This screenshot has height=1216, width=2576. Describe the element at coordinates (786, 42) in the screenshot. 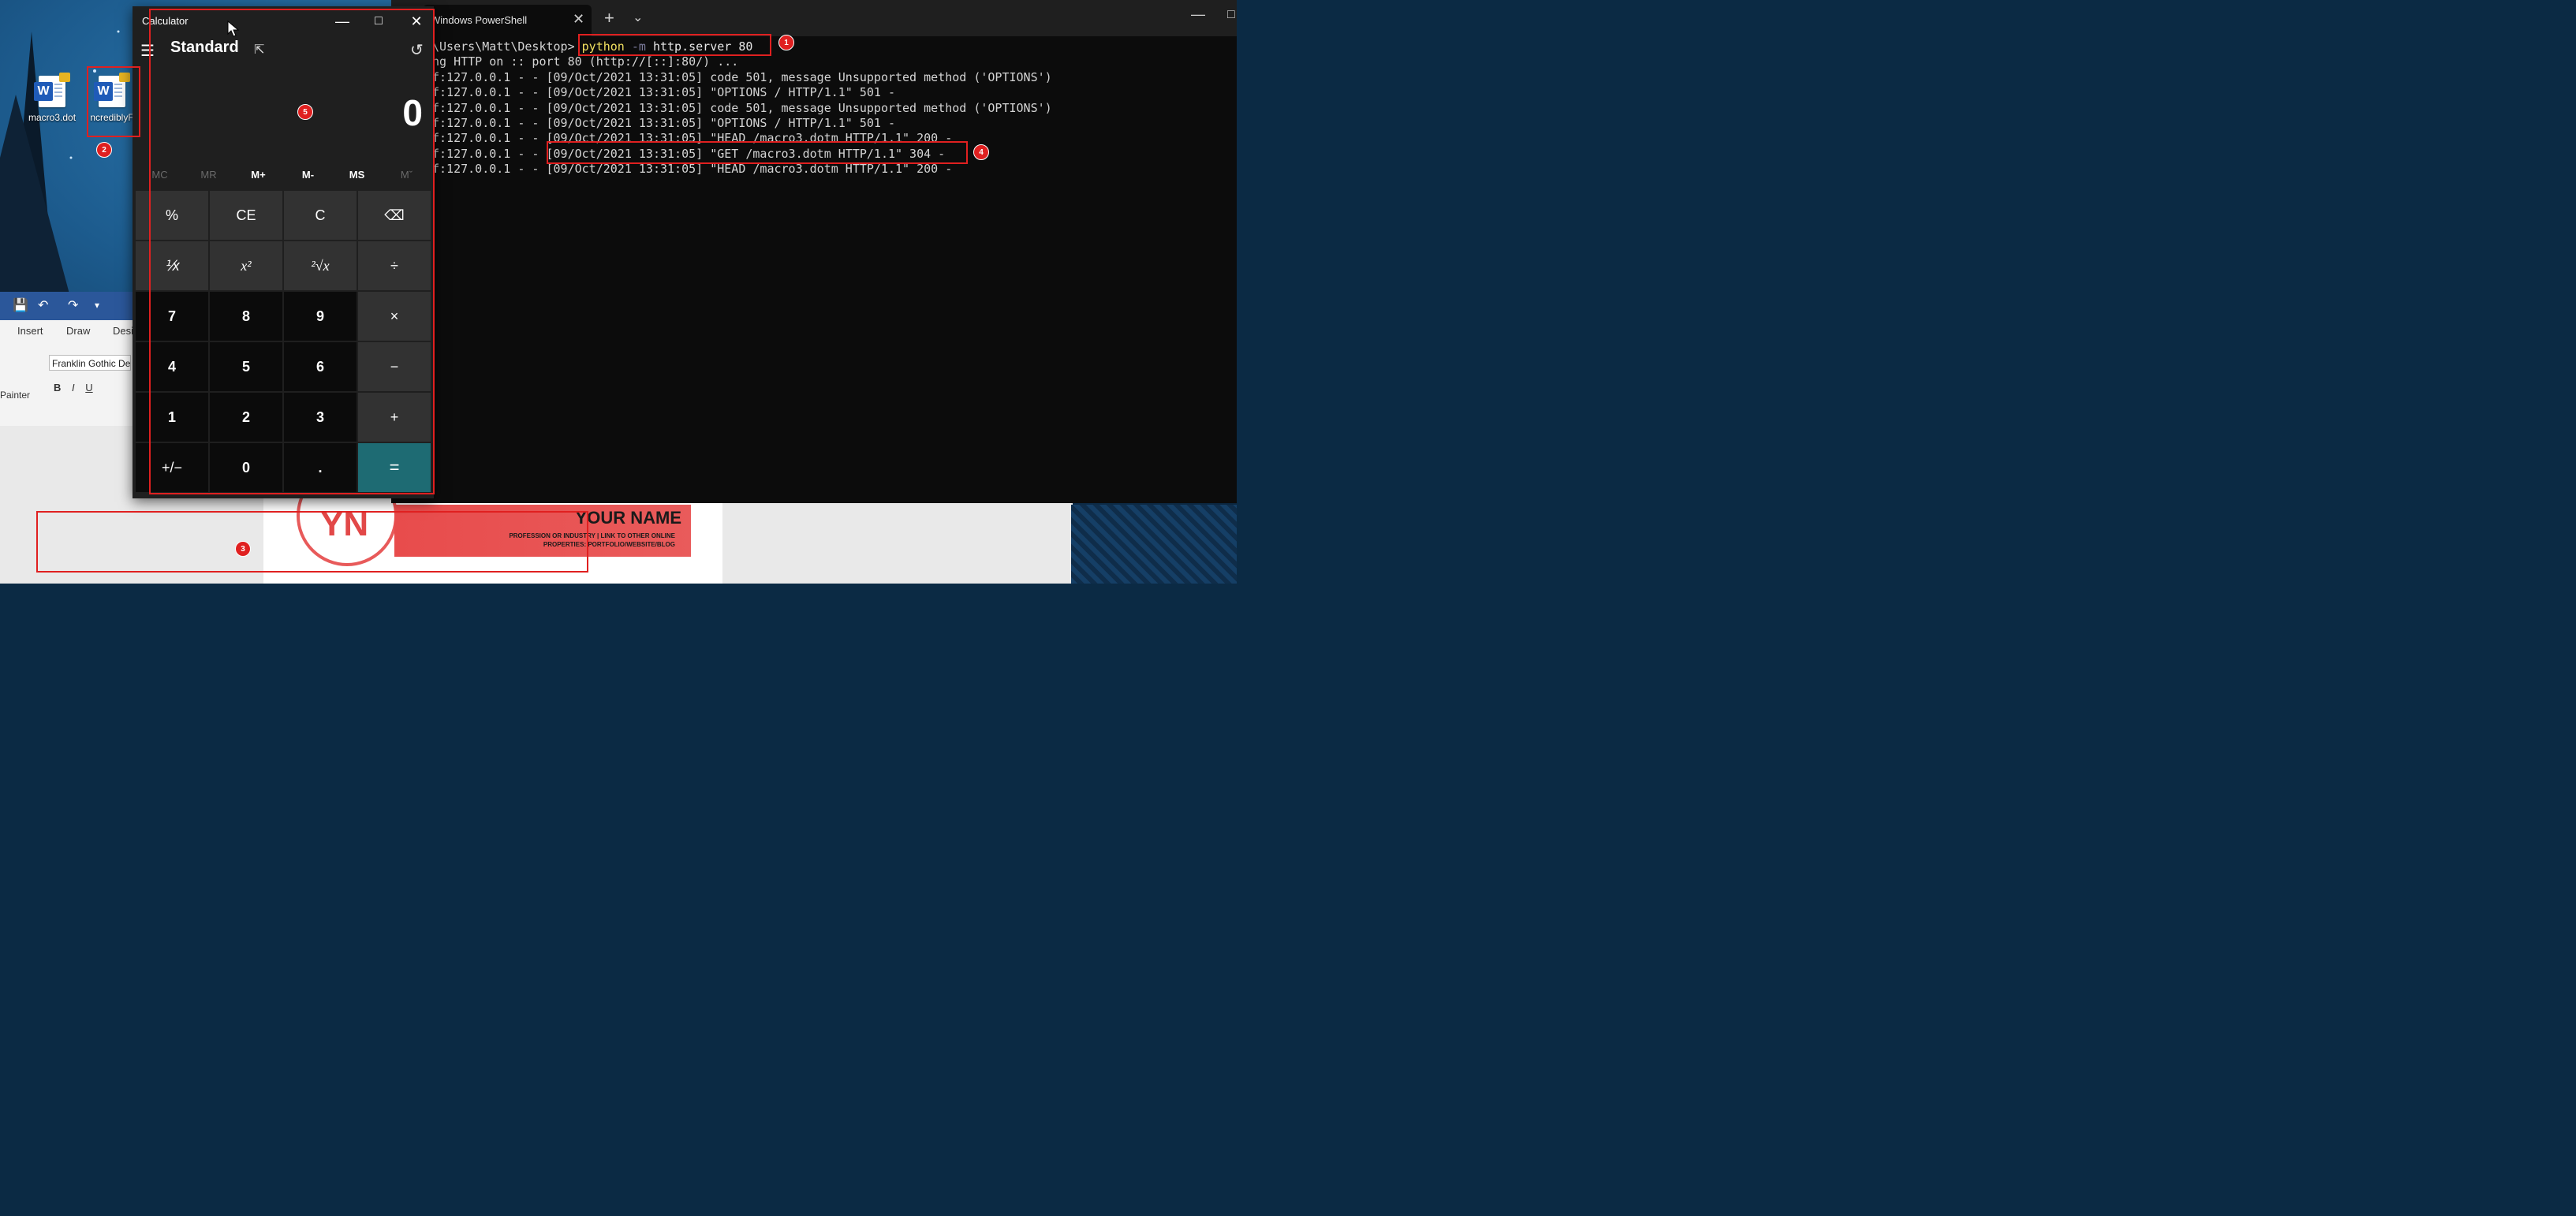

I see `annotation-badge: 1` at that location.